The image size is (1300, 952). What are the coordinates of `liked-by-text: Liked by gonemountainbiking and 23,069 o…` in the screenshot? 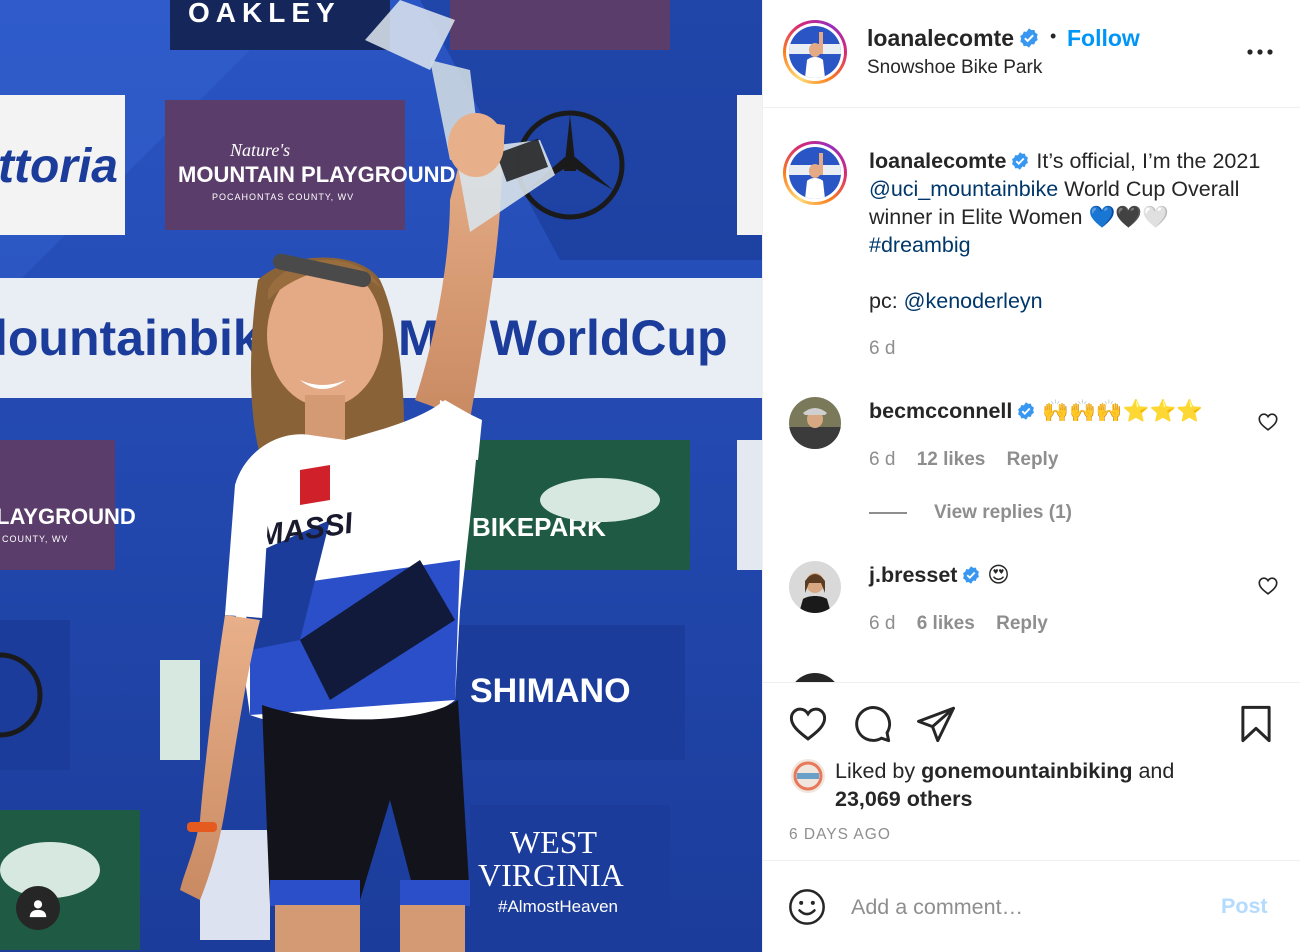 It's located at (1055, 785).